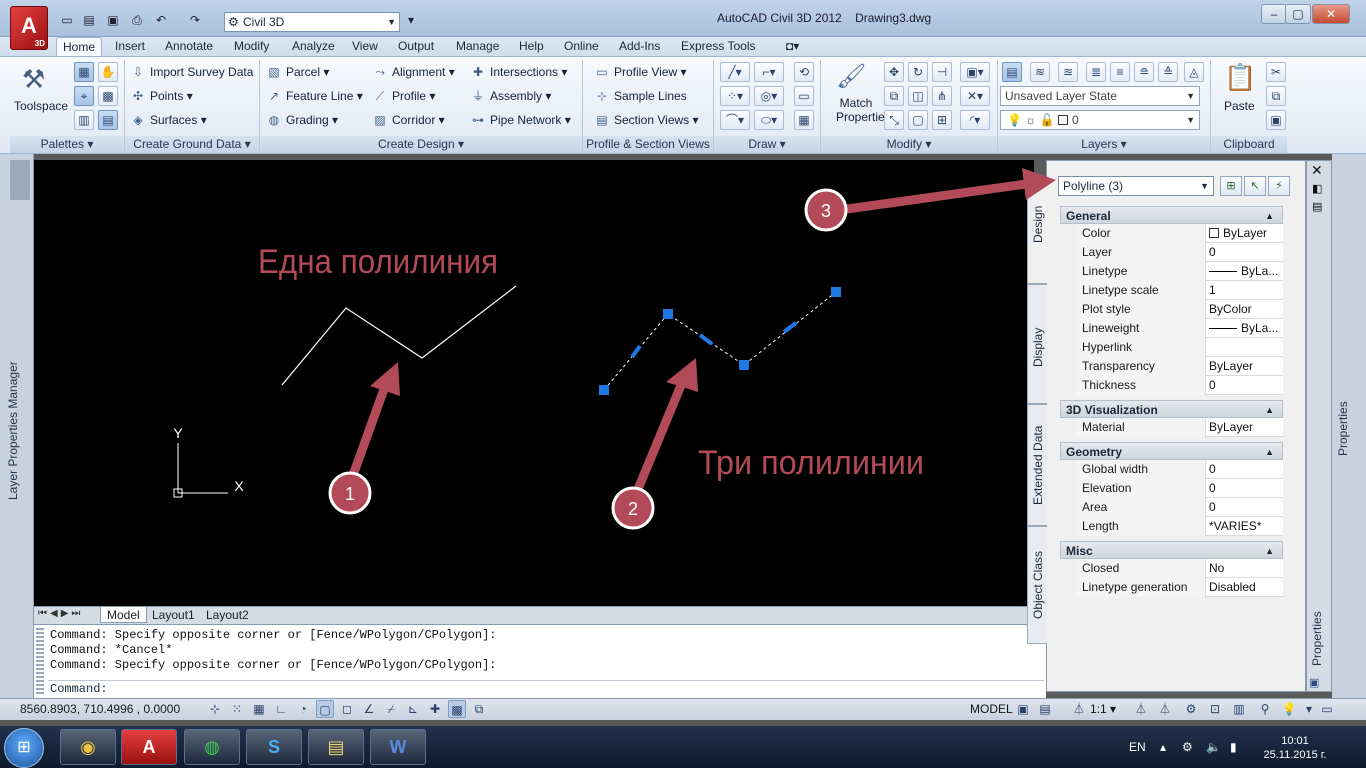 The image size is (1366, 768). I want to click on annotation-visibility-icon: ⏃, so click(1141, 709).